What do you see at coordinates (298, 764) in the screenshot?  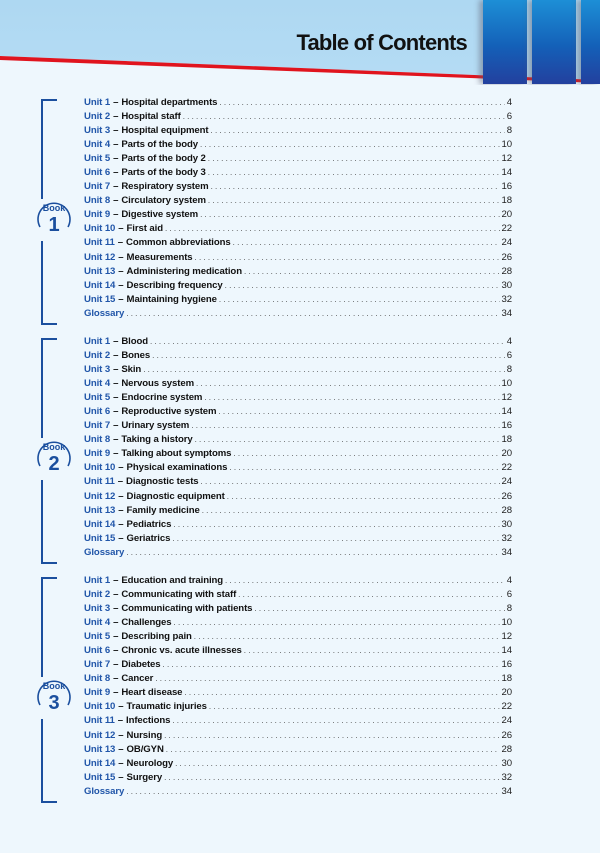 I see `toc-entry: Unit 14–Neurology 30` at bounding box center [298, 764].